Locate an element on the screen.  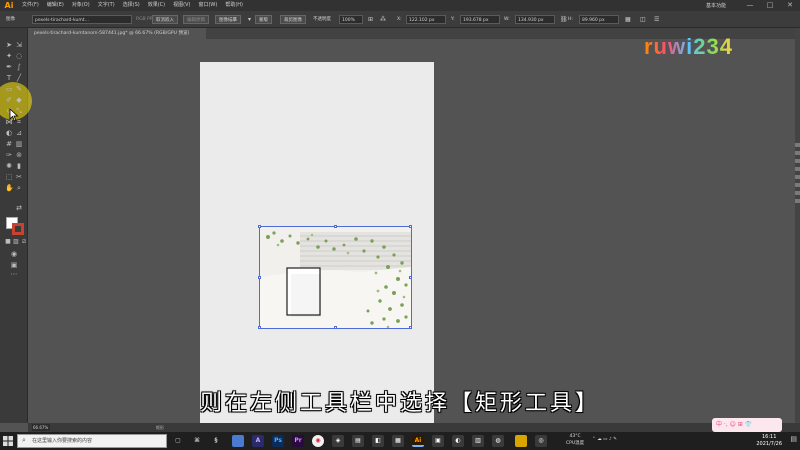
menu-window: 窗口(W) is located at coordinates (207, 5).